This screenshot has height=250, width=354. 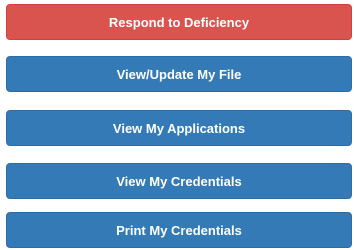 I want to click on view-update-file-label: View/Update My File, so click(x=179, y=74).